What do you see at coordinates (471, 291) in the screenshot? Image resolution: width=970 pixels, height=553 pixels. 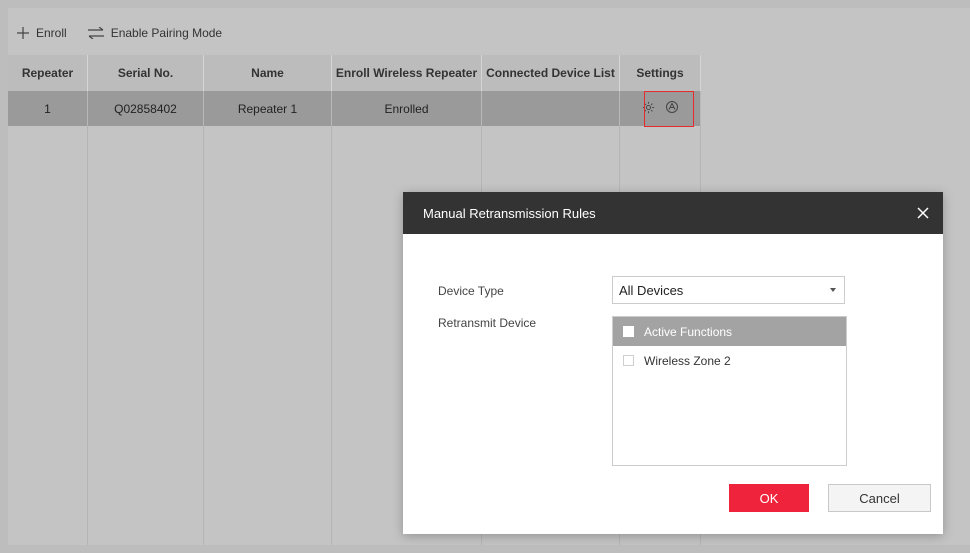 I see `device-type-label: Device Type` at bounding box center [471, 291].